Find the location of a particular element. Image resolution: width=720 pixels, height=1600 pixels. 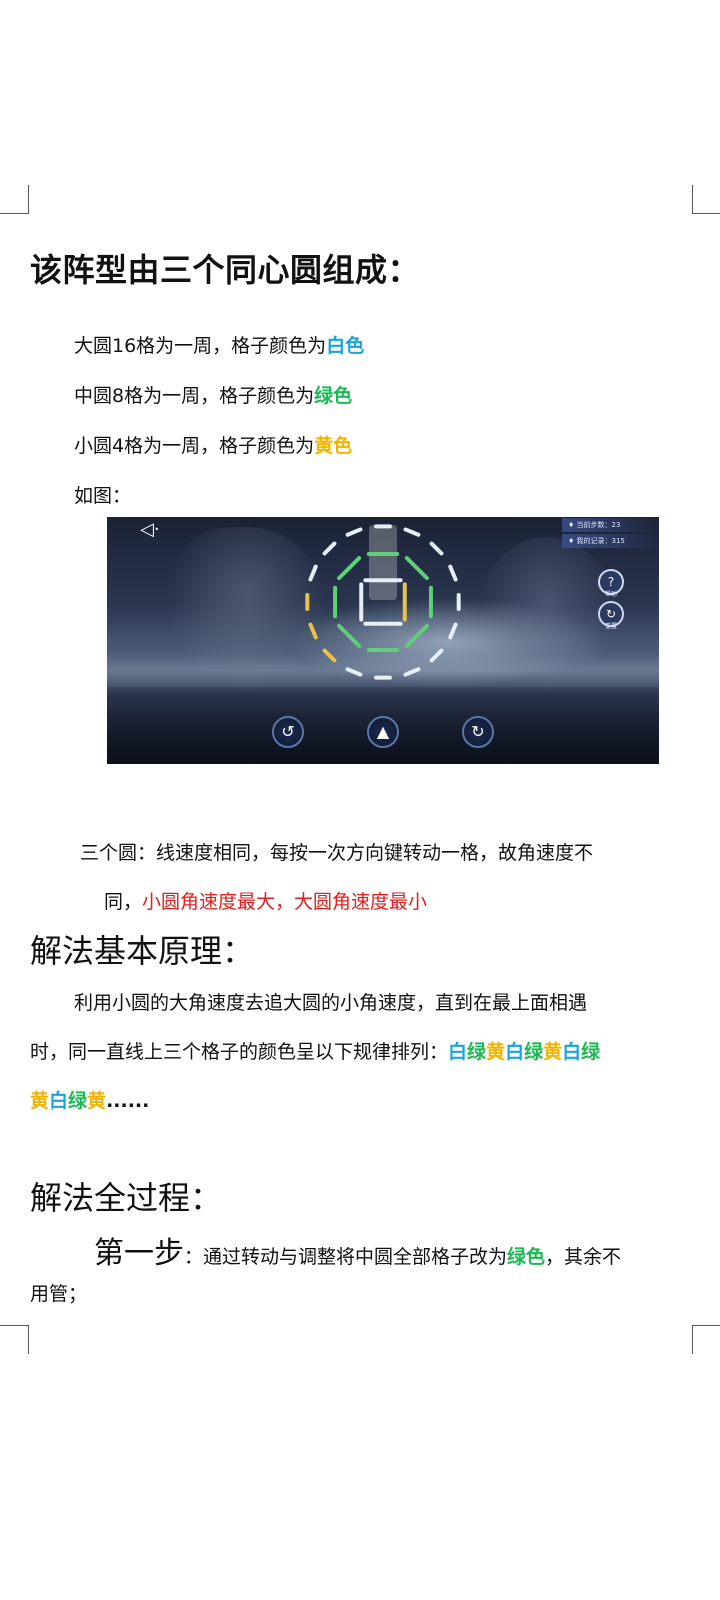

principle-line-2: 时，同一直线上三个格子的颜色呈以下规律排列：白绿黄白绿黄白绿 is located at coordinates (315, 1050).